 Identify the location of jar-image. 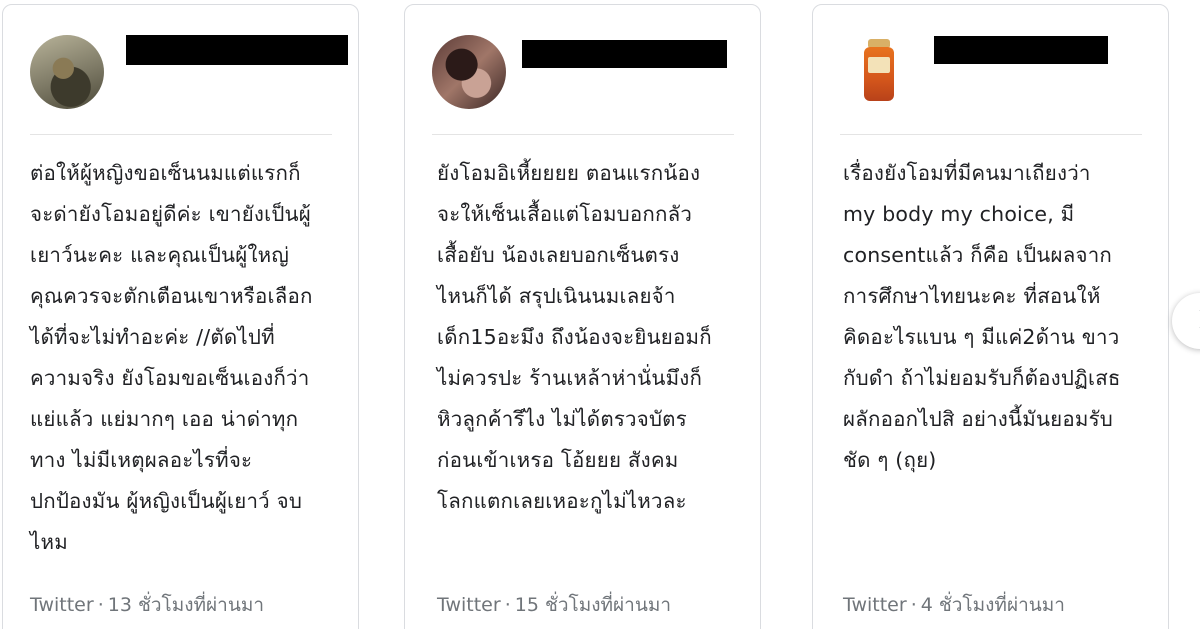
(879, 71).